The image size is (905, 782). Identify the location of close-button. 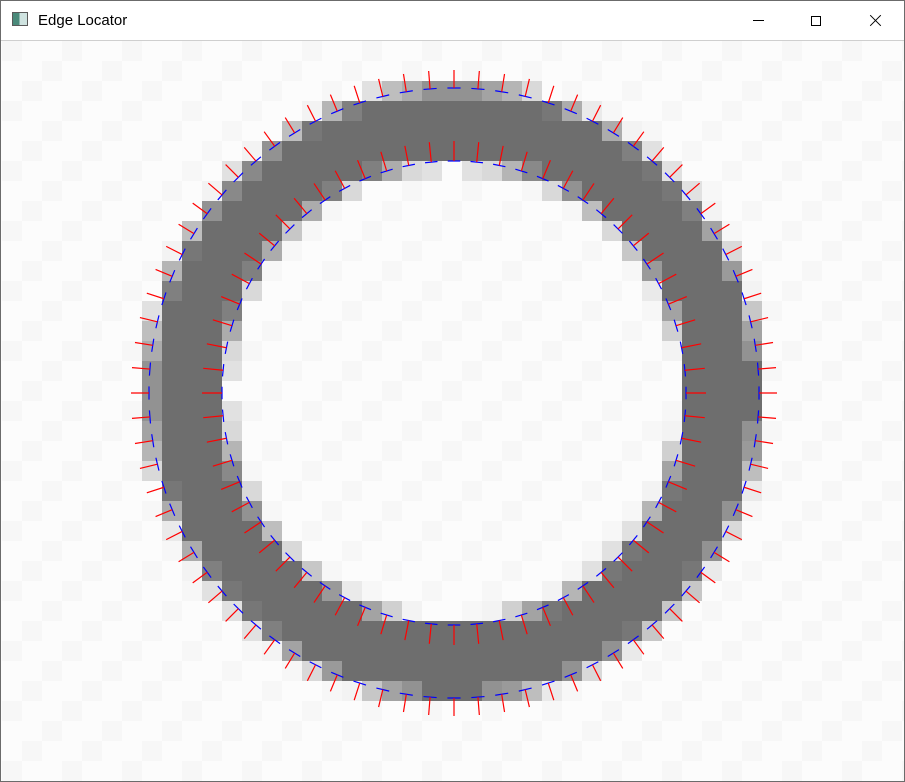
(875, 20).